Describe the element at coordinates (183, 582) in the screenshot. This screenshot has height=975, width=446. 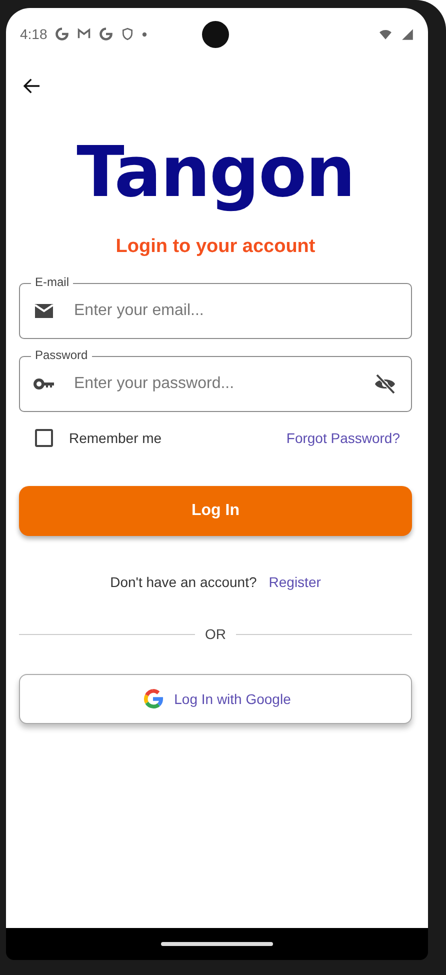
I see `register-prompt: Don't have an account?` at that location.